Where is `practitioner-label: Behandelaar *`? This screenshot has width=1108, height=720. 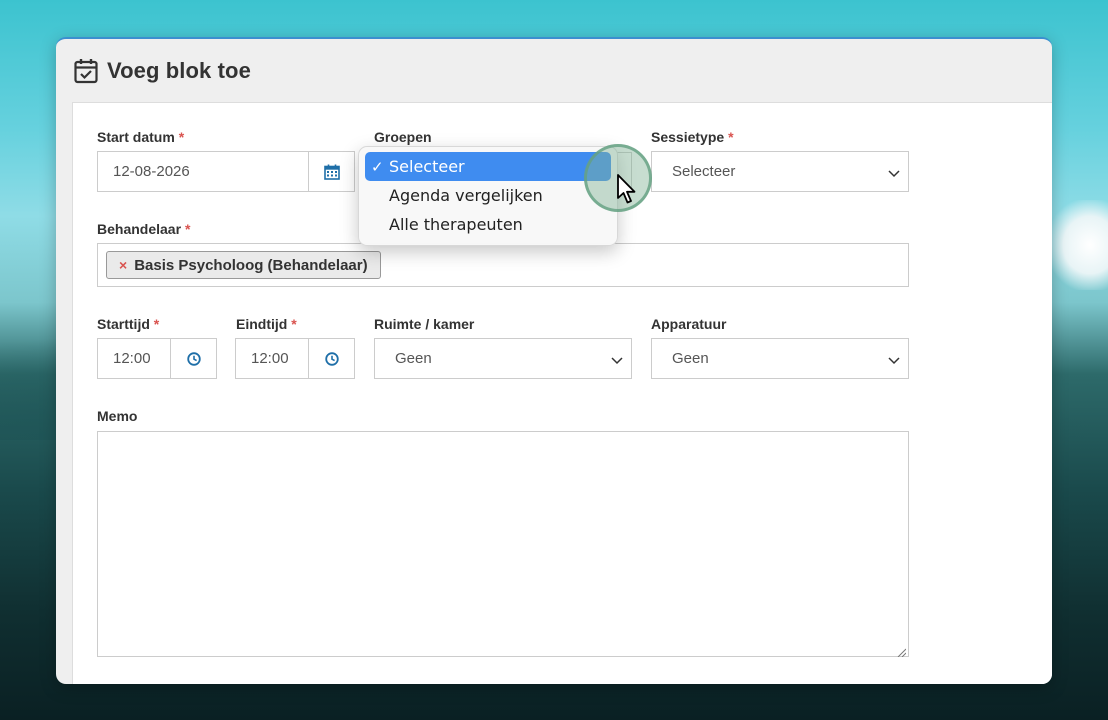
practitioner-label: Behandelaar * is located at coordinates (143, 229).